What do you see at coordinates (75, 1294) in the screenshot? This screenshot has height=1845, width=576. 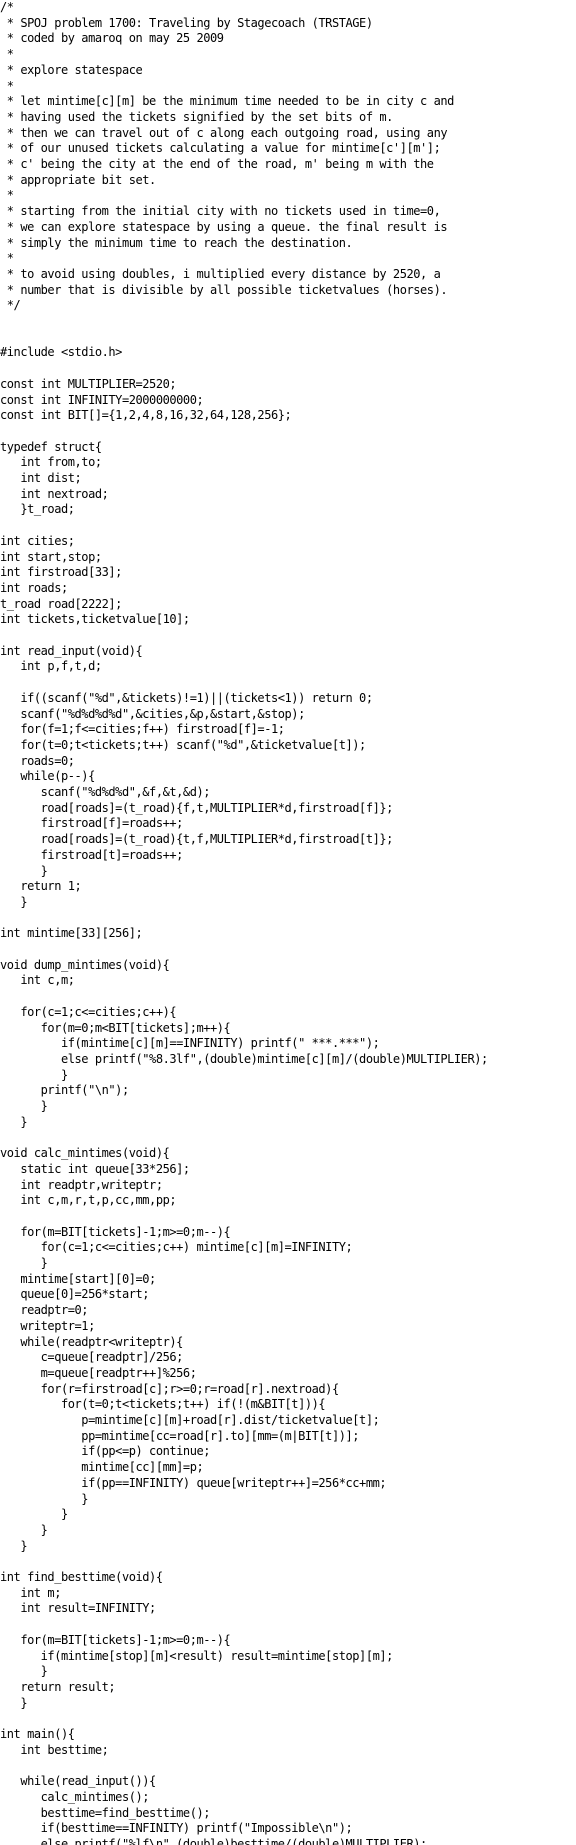 I see `code-line: queue[0]=256*start;` at bounding box center [75, 1294].